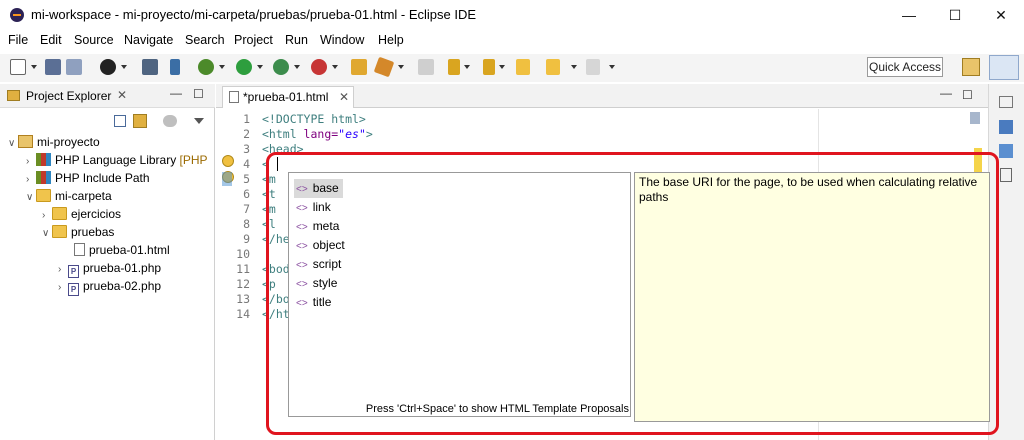 This screenshot has height=440, width=1024. I want to click on skip-breakpoints-icon, so click(175, 67).